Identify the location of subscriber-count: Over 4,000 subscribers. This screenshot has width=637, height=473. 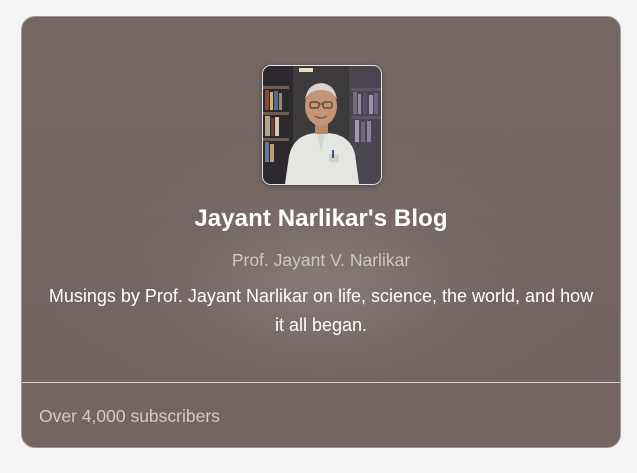
(129, 416).